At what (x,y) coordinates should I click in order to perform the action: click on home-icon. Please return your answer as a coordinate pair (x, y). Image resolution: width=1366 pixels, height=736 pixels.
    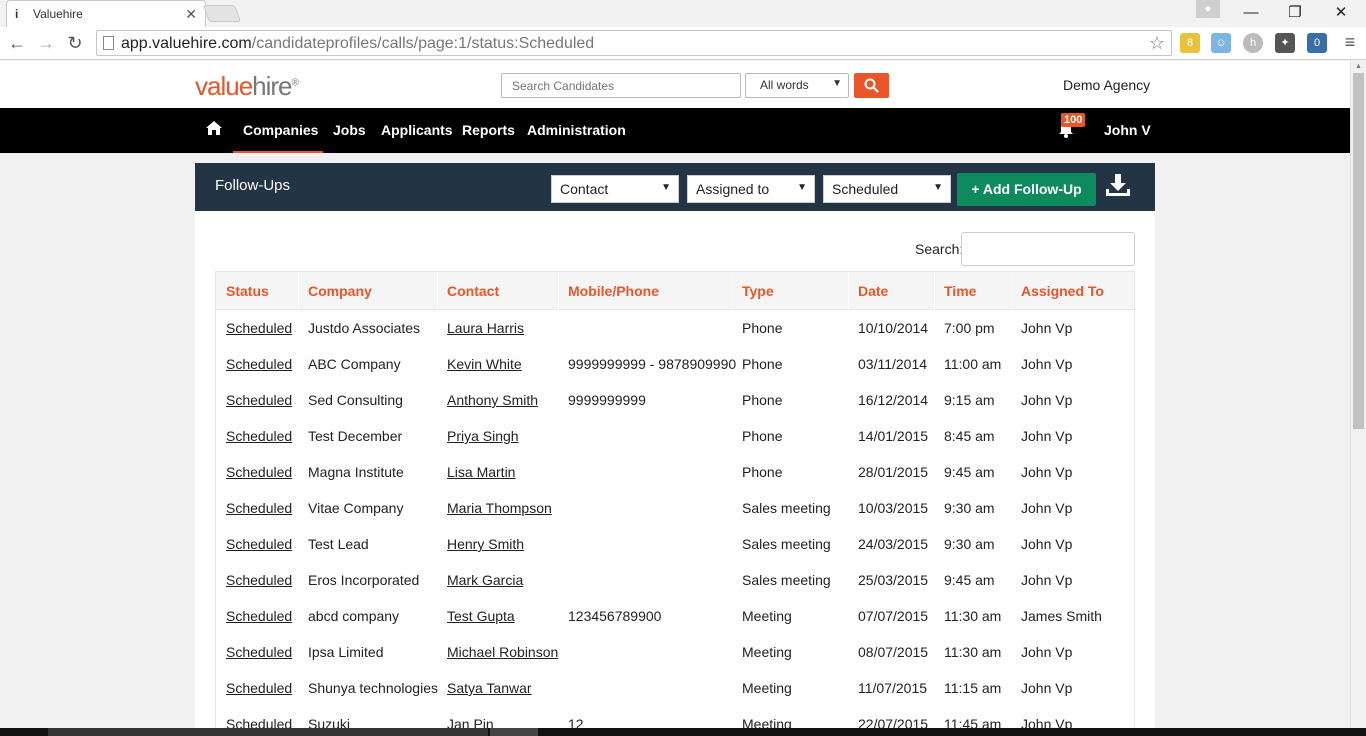
    Looking at the image, I should click on (214, 129).